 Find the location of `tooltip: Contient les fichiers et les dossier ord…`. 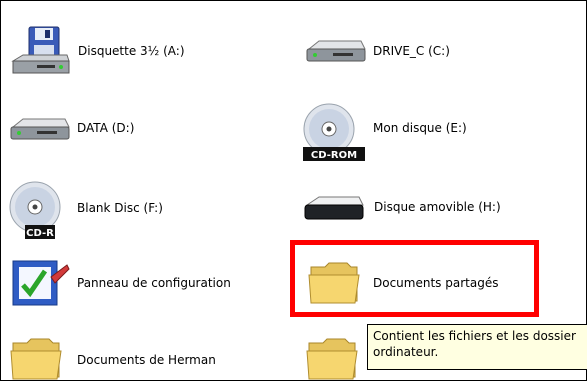

tooltip: Contient les fichiers et les dossier ord… is located at coordinates (477, 347).